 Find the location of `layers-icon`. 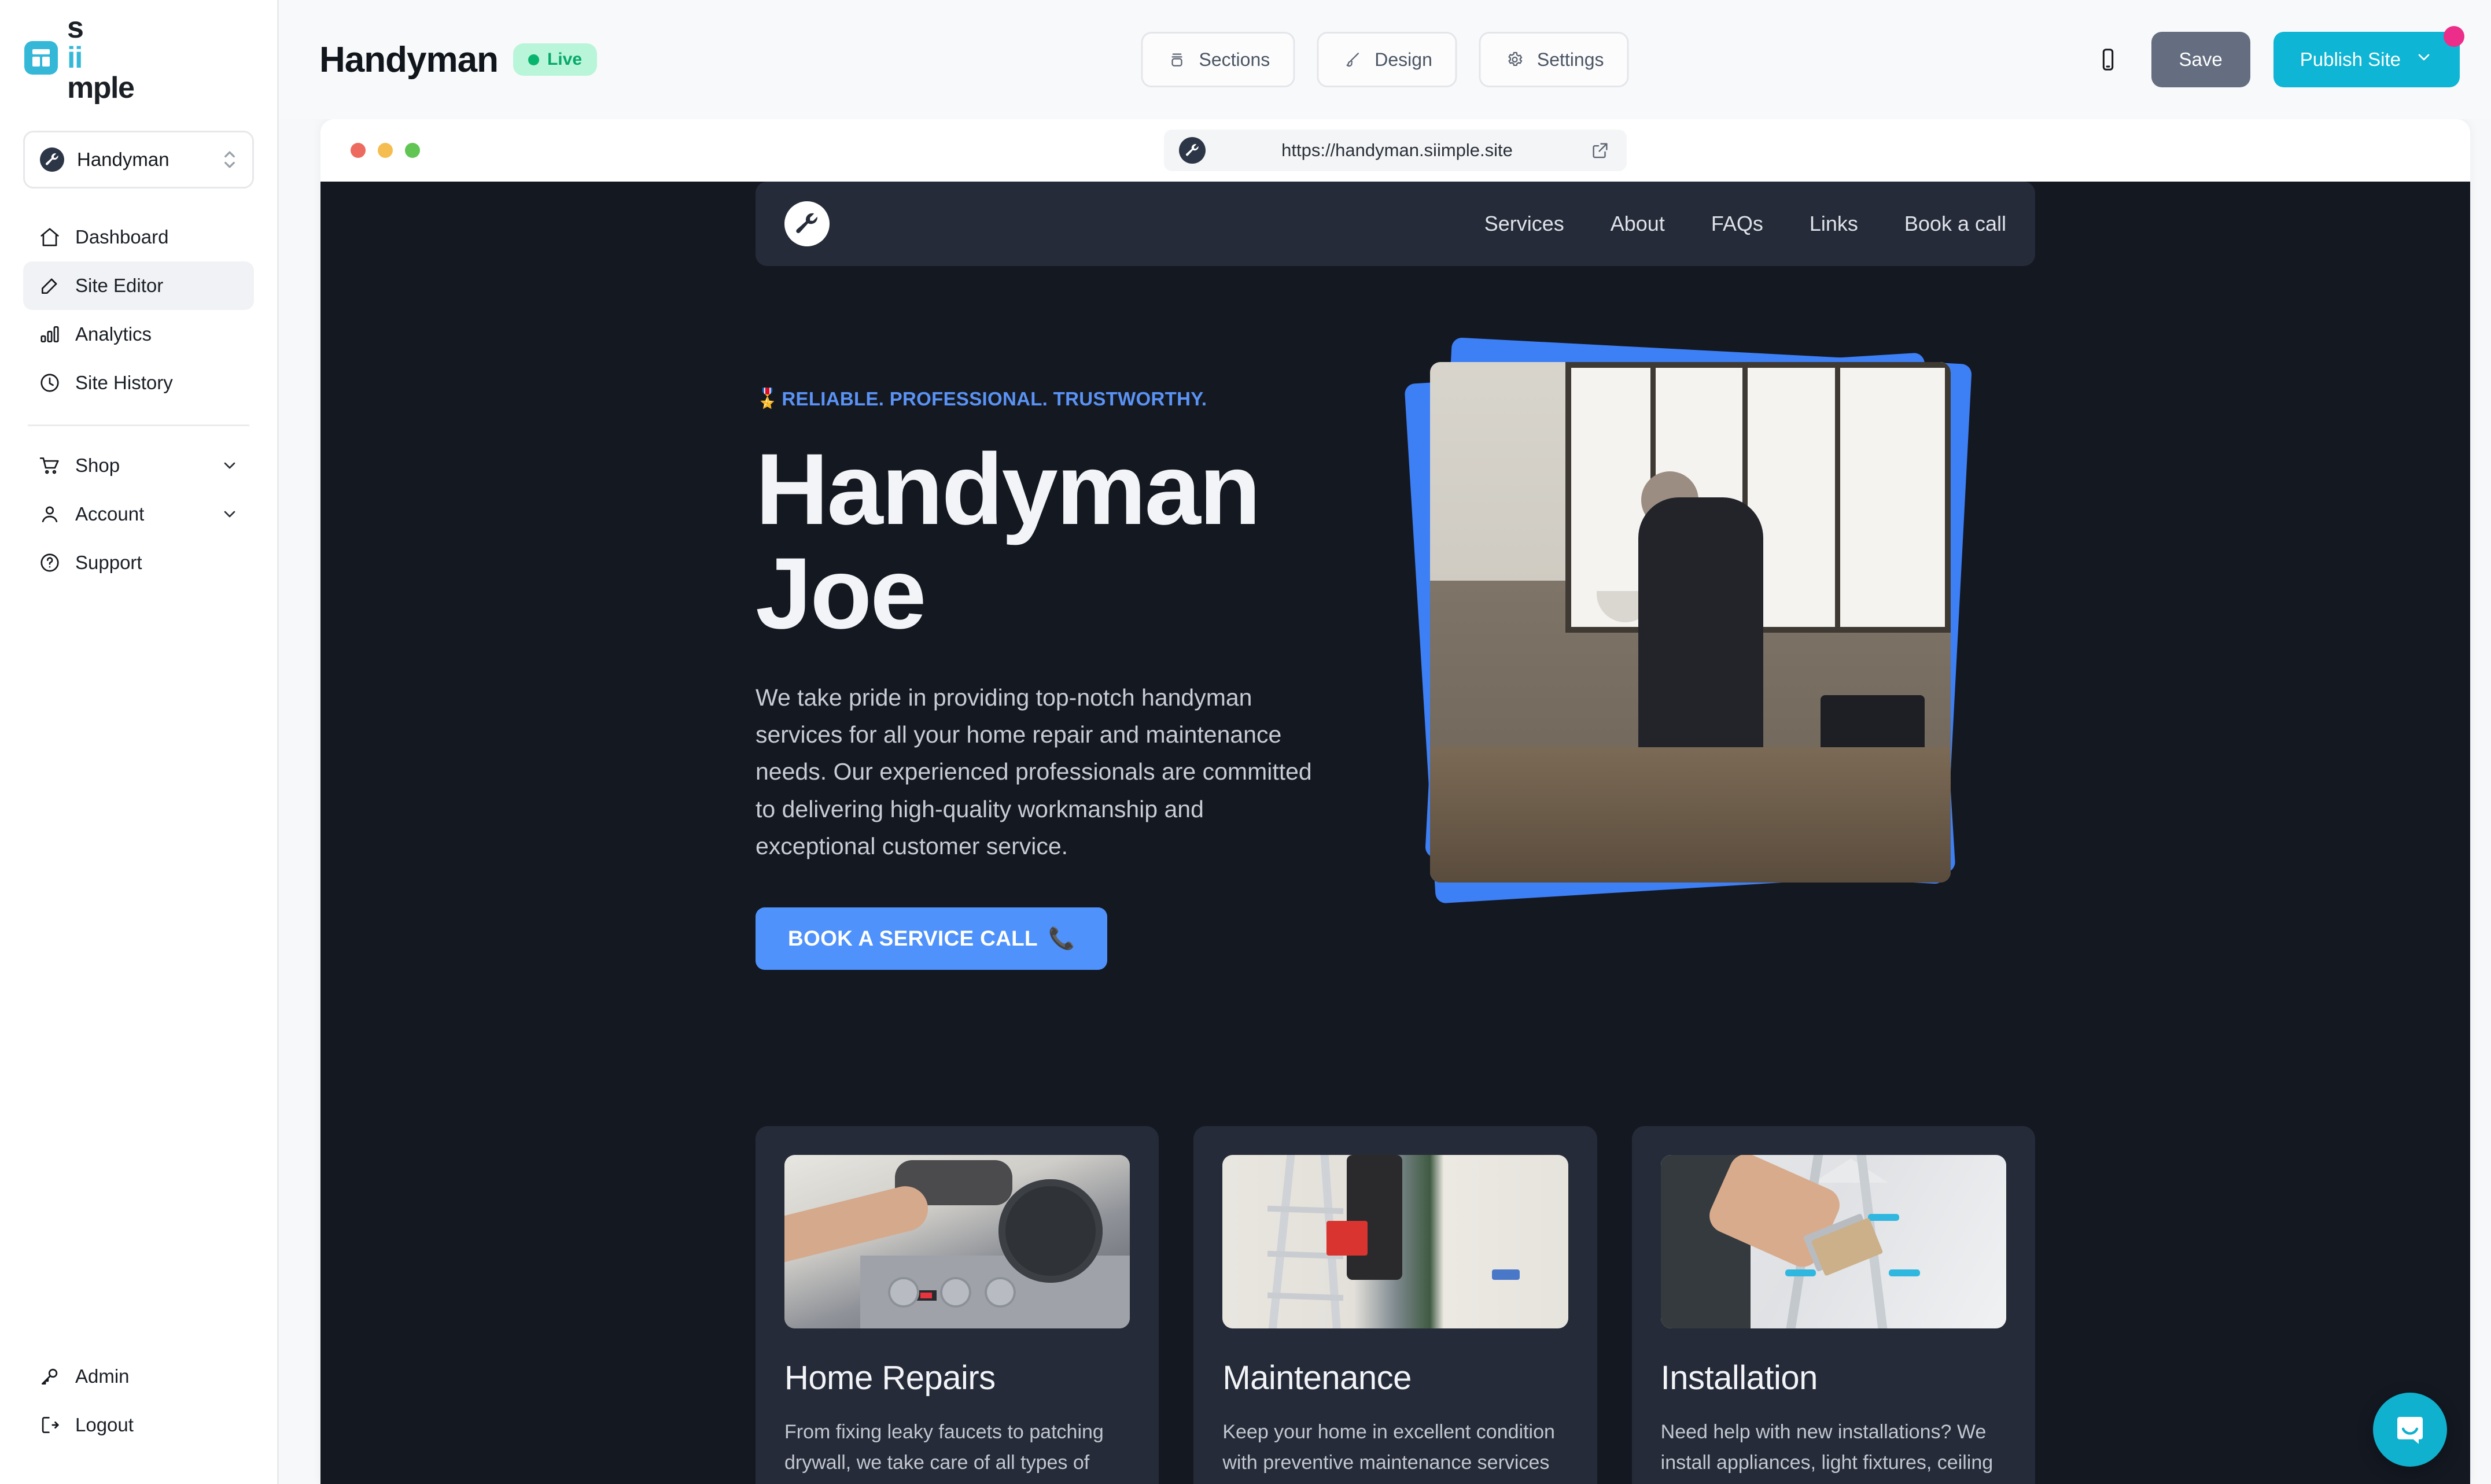

layers-icon is located at coordinates (1177, 60).